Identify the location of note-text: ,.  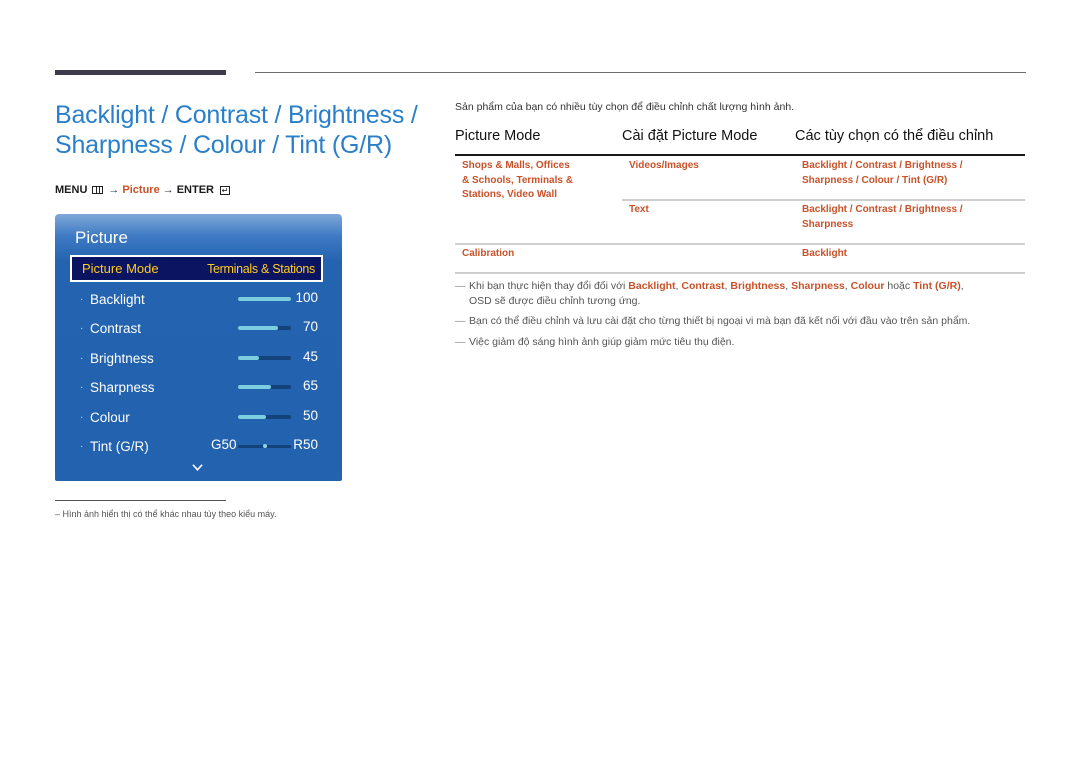
(962, 286).